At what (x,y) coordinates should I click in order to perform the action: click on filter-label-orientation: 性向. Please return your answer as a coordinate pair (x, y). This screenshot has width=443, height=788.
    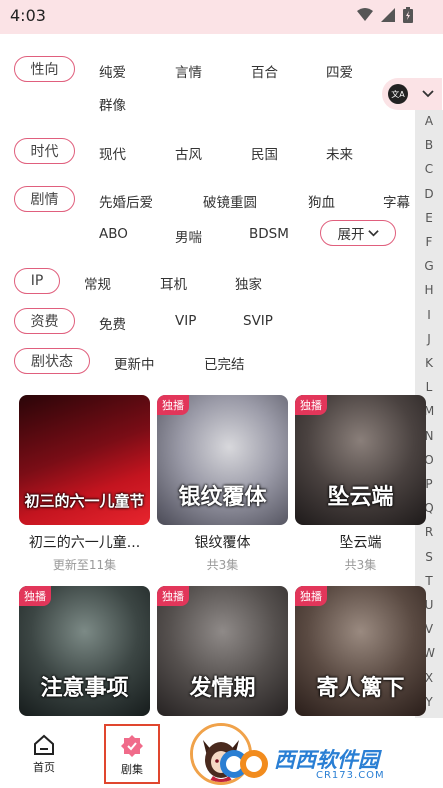
    Looking at the image, I should click on (44, 69).